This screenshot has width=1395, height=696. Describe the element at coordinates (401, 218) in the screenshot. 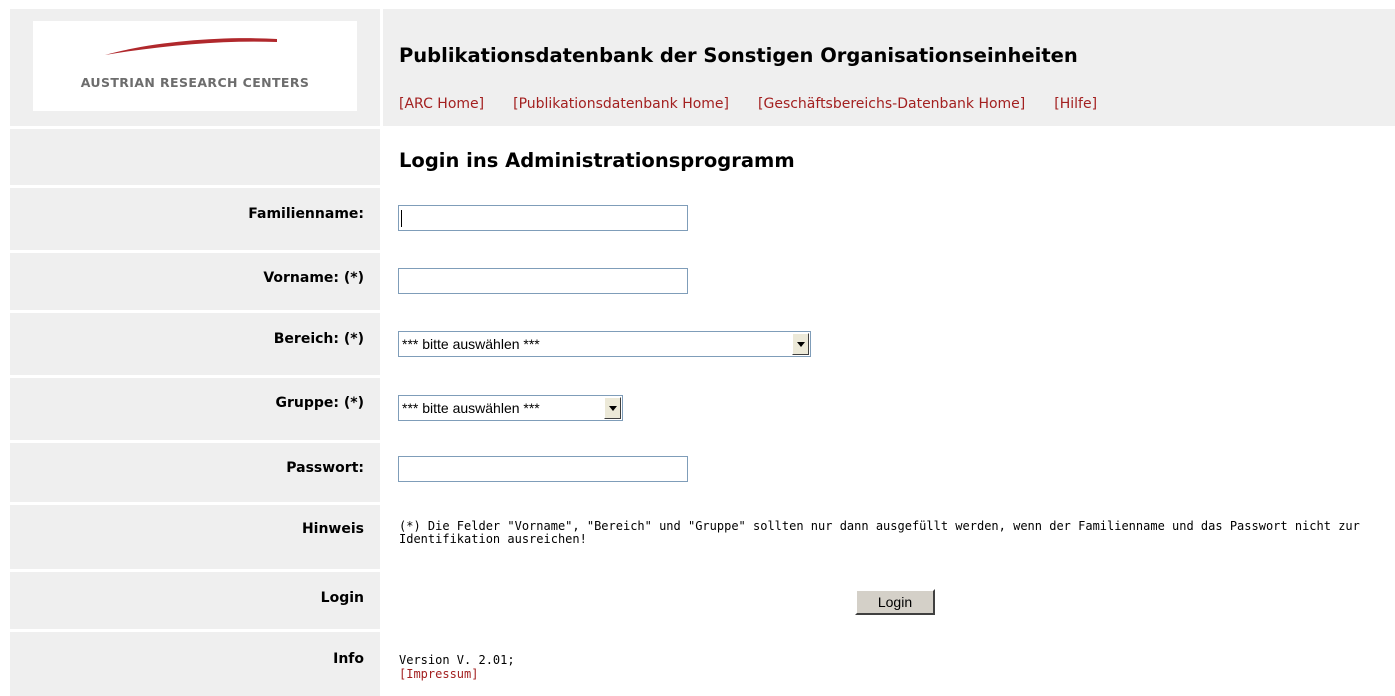

I see `text-caret` at that location.